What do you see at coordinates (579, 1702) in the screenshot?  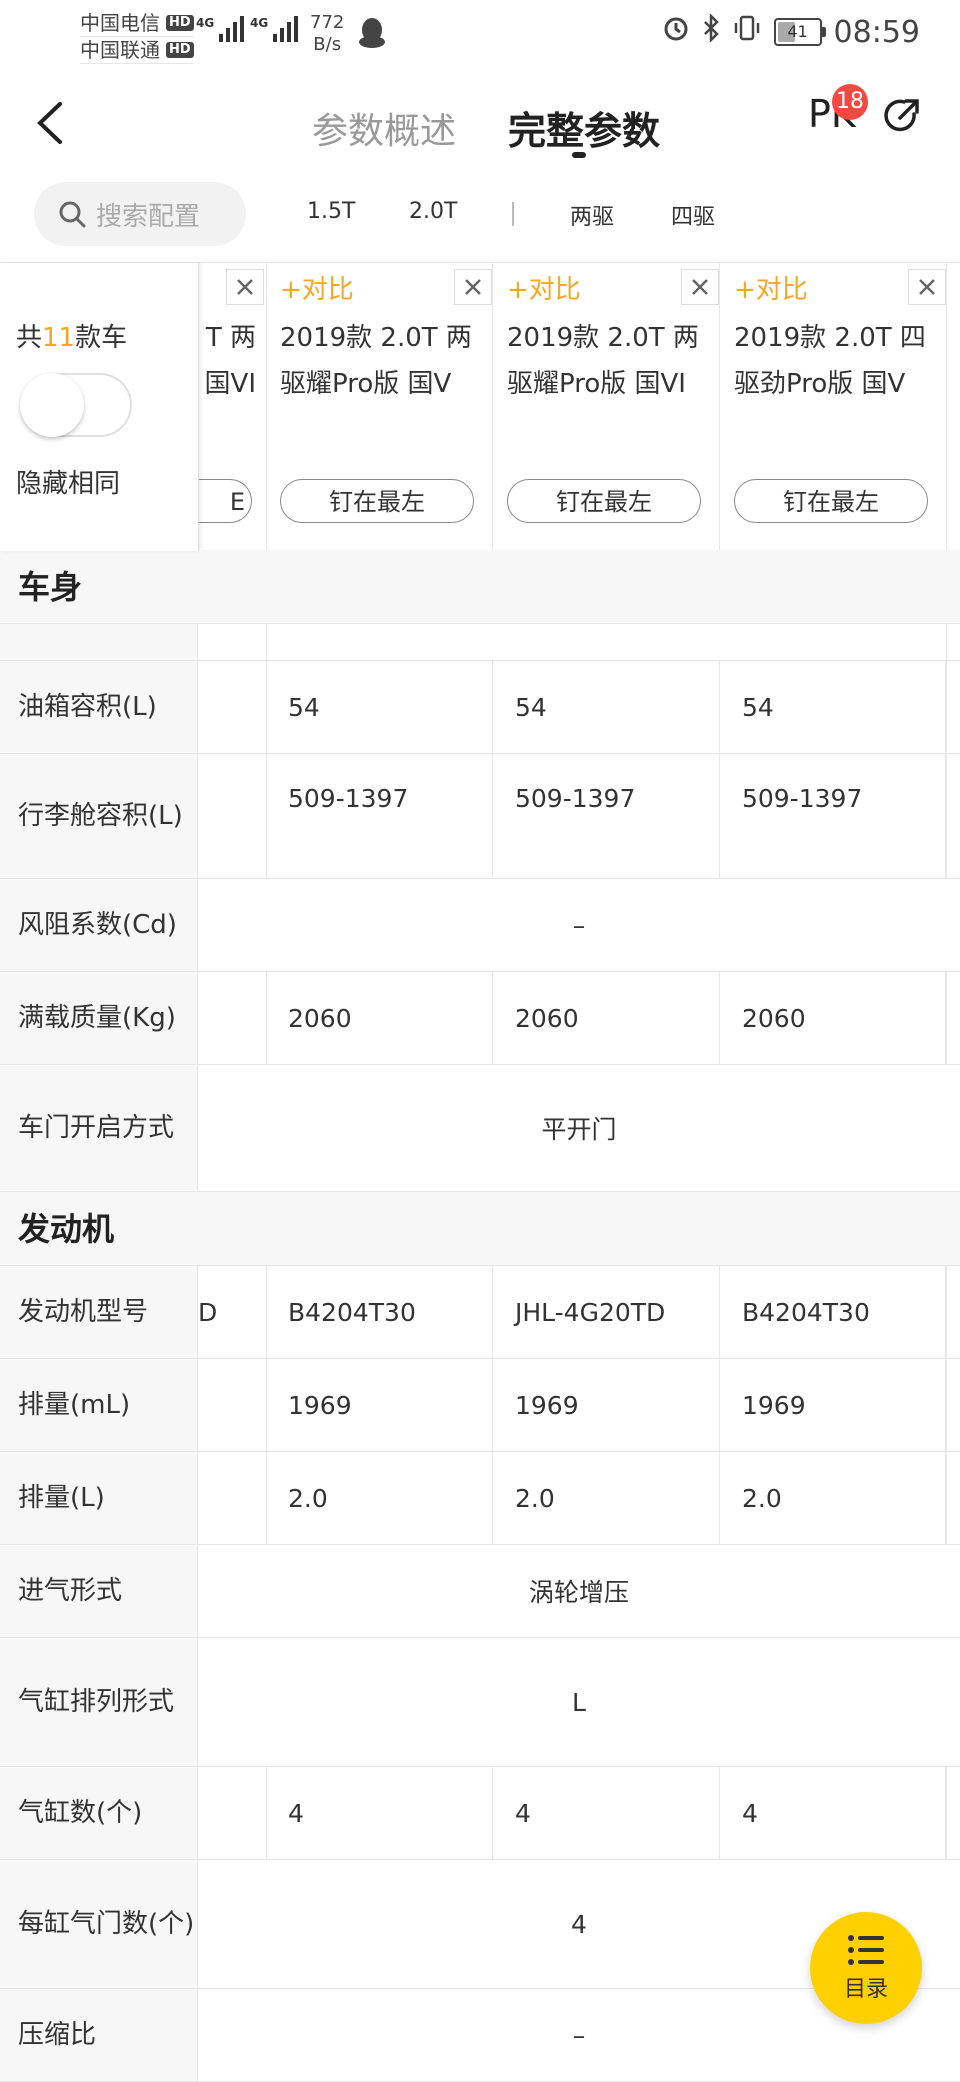 I see `row-value-merged: L` at bounding box center [579, 1702].